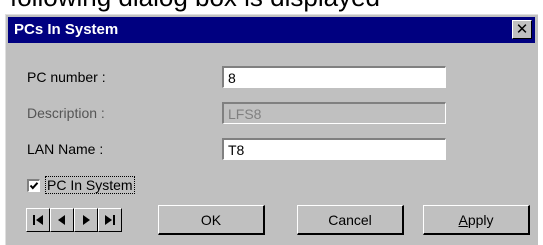  I want to click on previous-record-icon, so click(61, 220).